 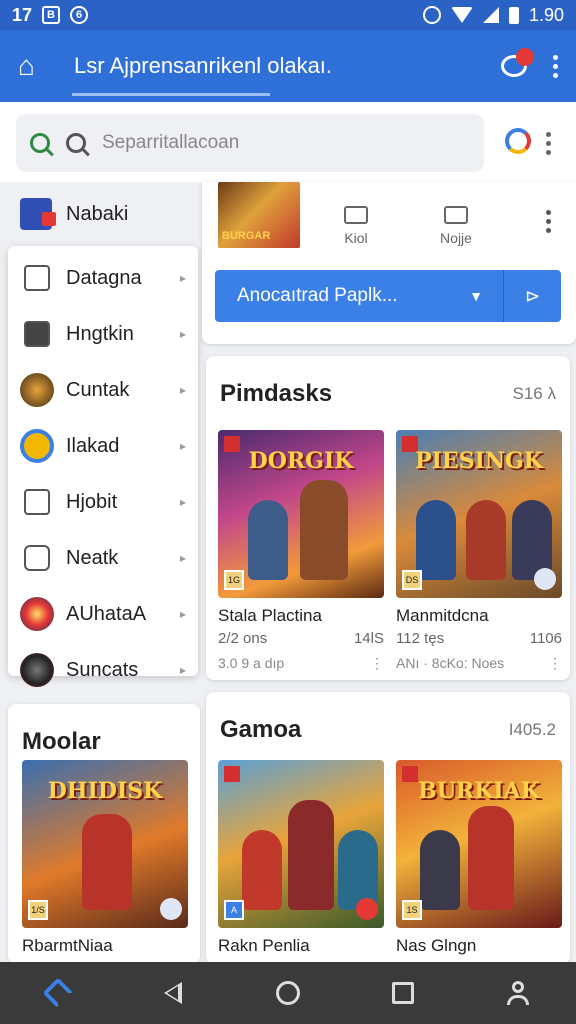 What do you see at coordinates (105, 791) in the screenshot?
I see `game-cover-title: DHIDISK` at bounding box center [105, 791].